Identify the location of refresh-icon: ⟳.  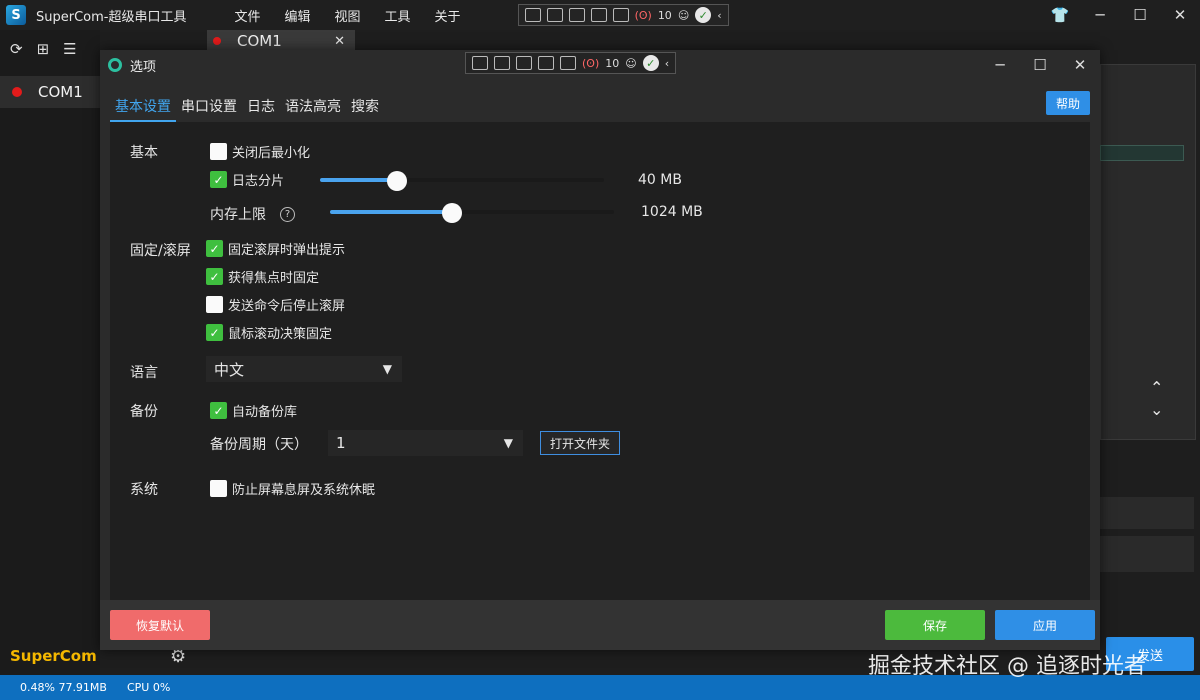
(16, 49).